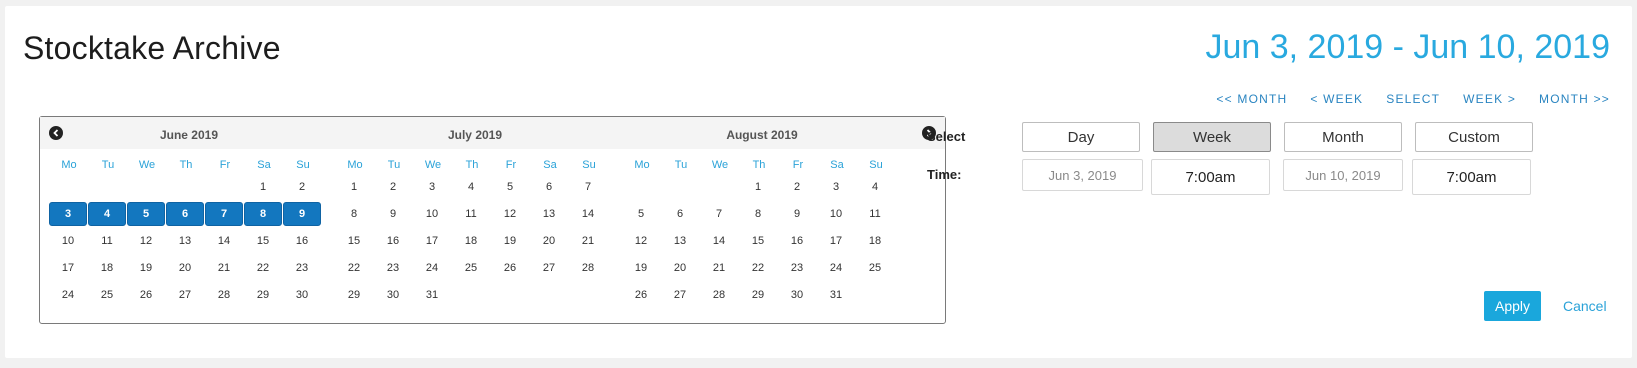 The image size is (1637, 368). I want to click on selected-day-cell: 9, so click(302, 214).